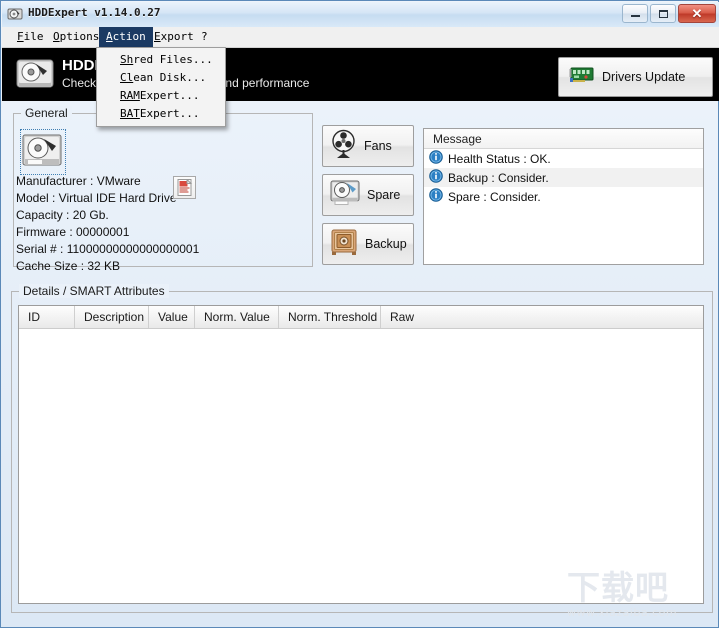  What do you see at coordinates (62, 215) in the screenshot?
I see `general-row-capacity: Capacity : 20 Gb.` at bounding box center [62, 215].